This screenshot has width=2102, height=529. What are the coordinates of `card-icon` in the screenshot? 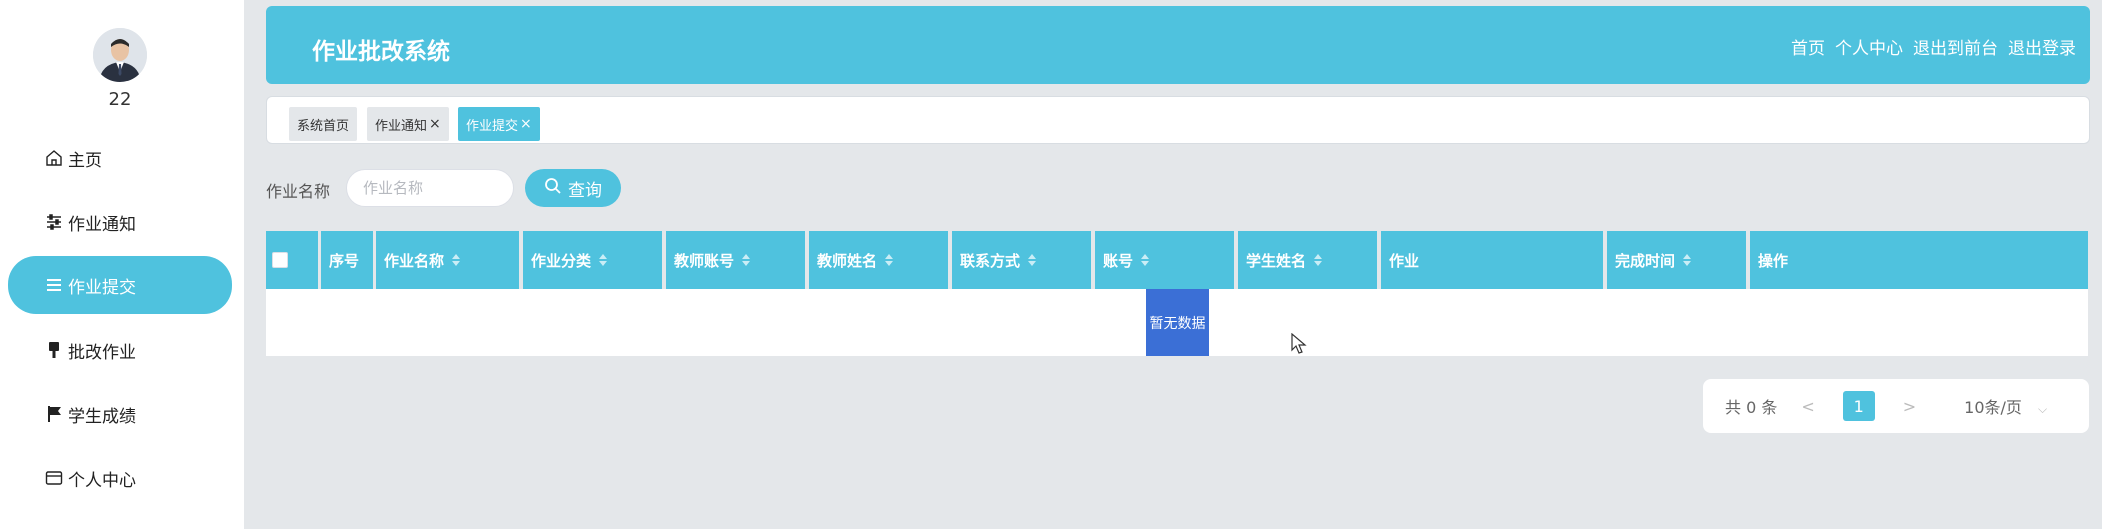 It's located at (54, 478).